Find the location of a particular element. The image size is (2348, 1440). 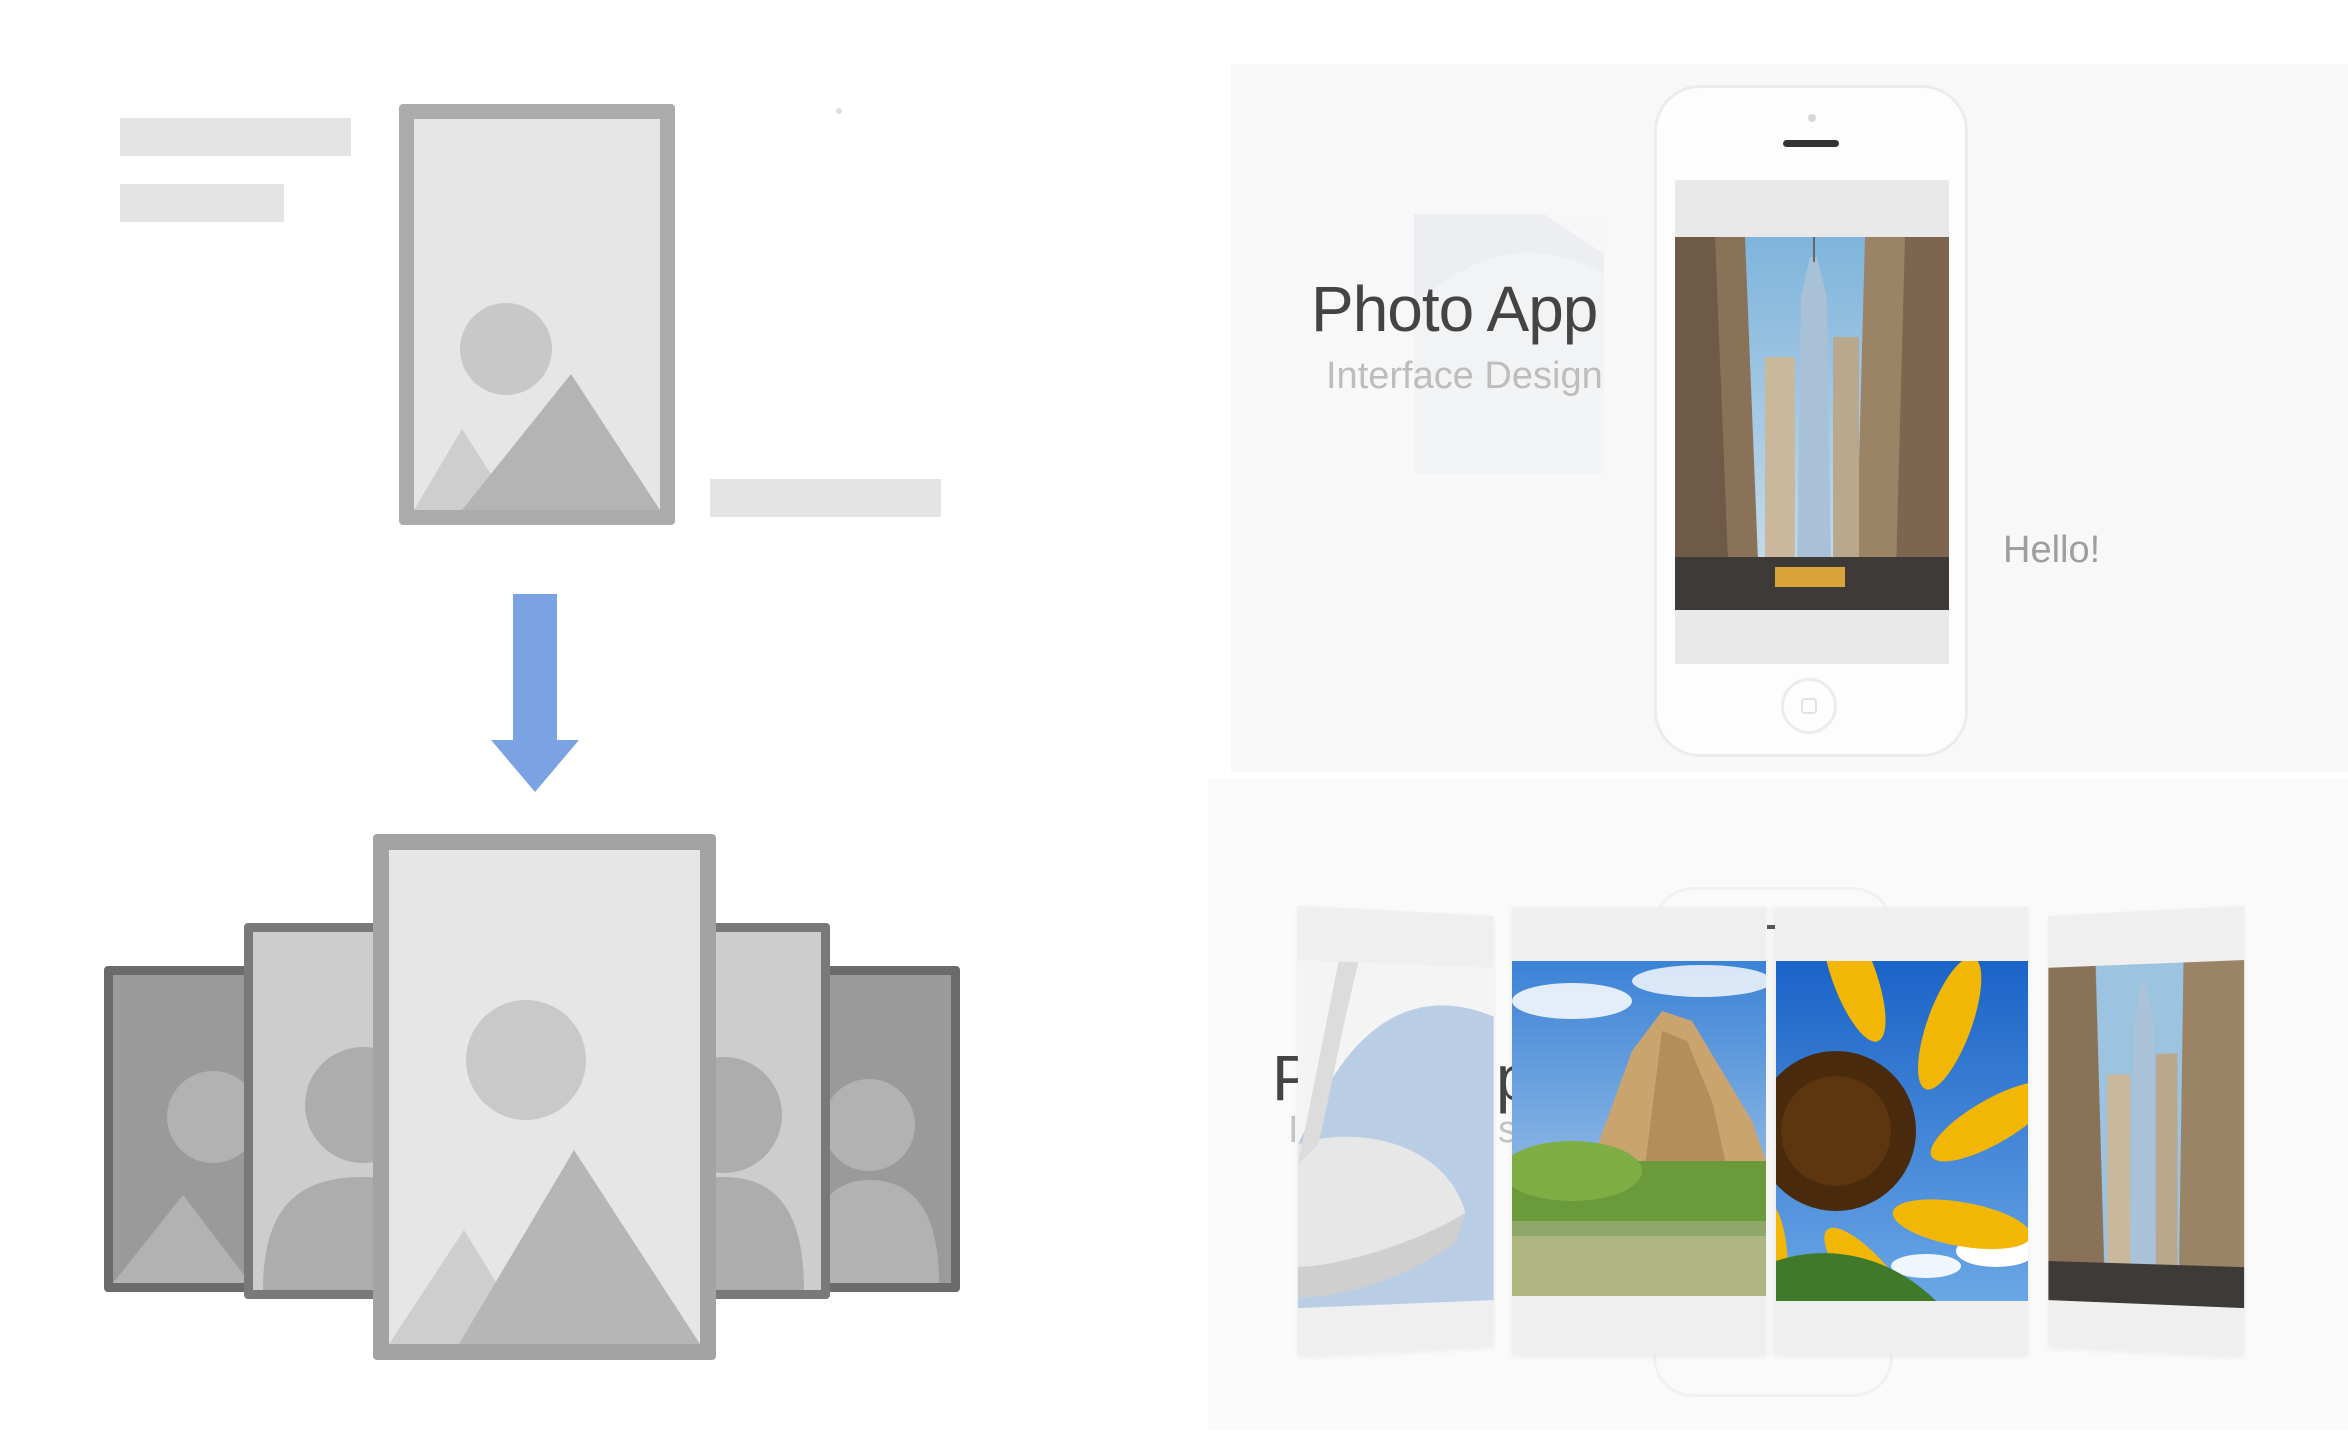

carousel-card-city-tower is located at coordinates (2146, 1131).